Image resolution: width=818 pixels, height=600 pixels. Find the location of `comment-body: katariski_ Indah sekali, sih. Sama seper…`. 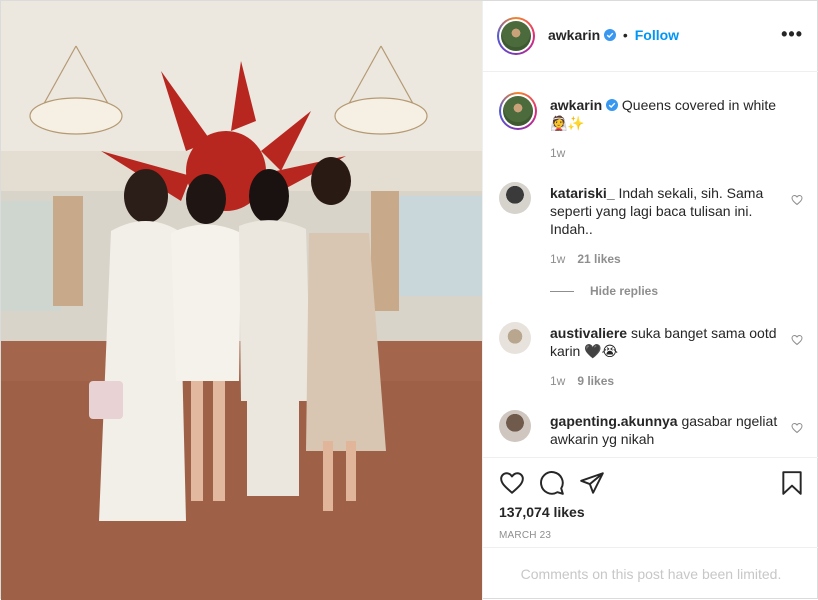

comment-body: katariski_ Indah sekali, sih. Sama seper… is located at coordinates (667, 211).